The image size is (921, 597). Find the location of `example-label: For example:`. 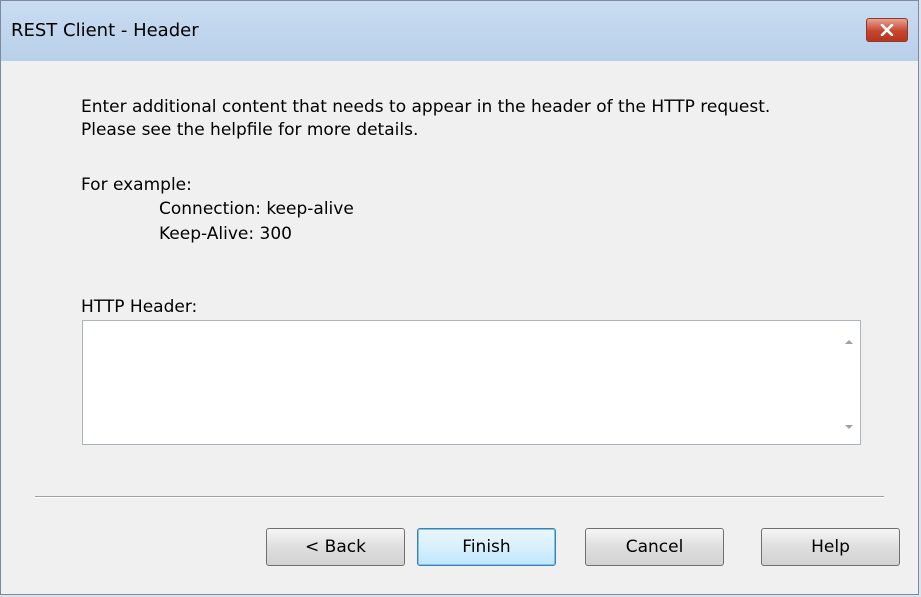

example-label: For example: is located at coordinates (136, 185).